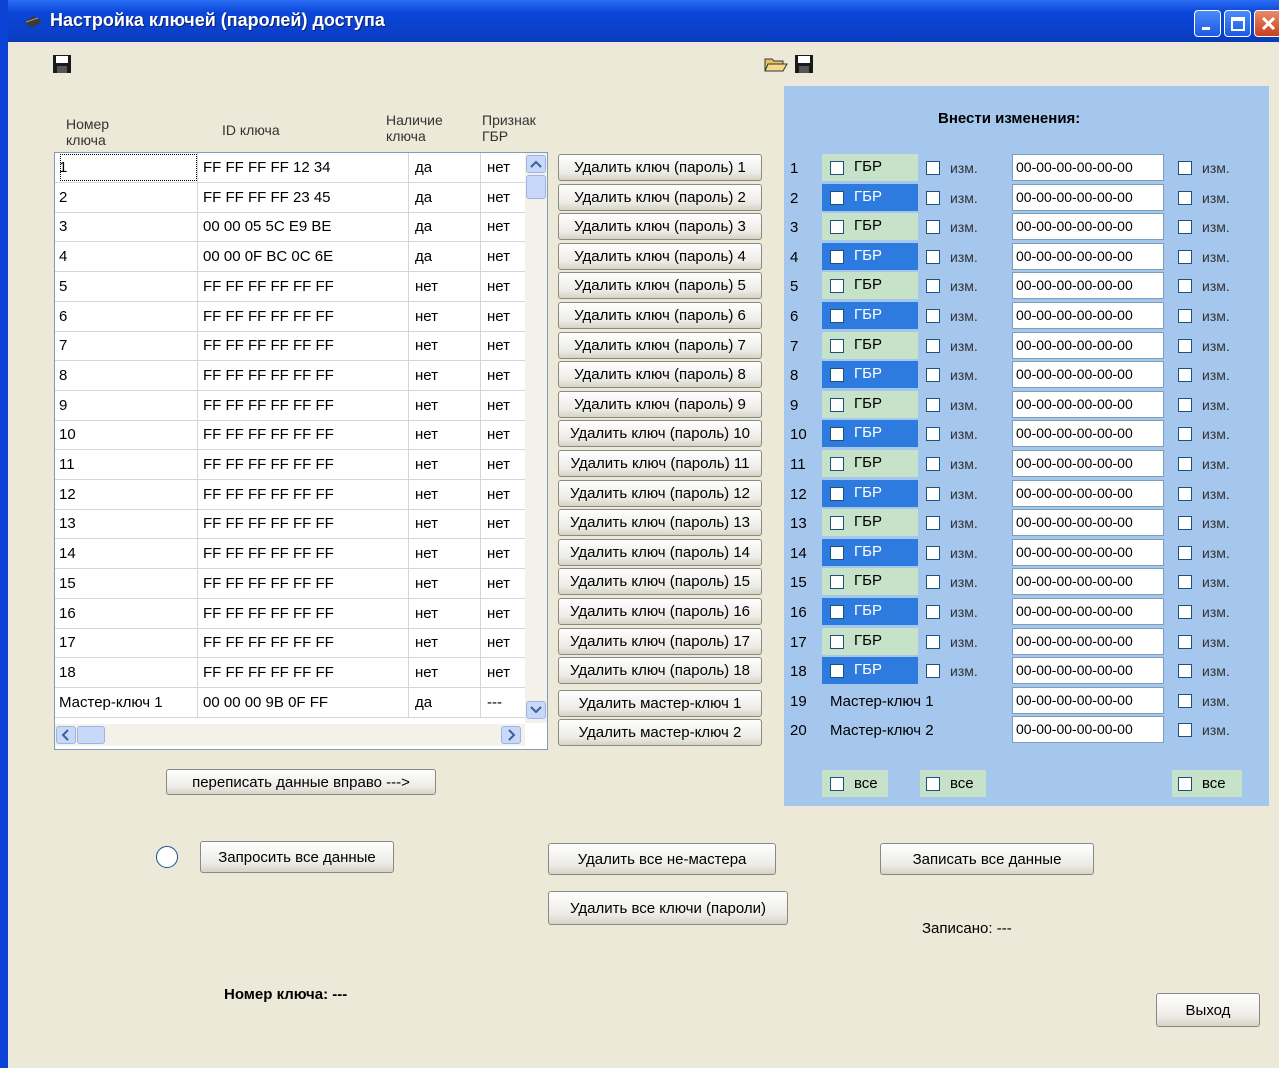  I want to click on grid-vertical-scrollbar, so click(536, 438).